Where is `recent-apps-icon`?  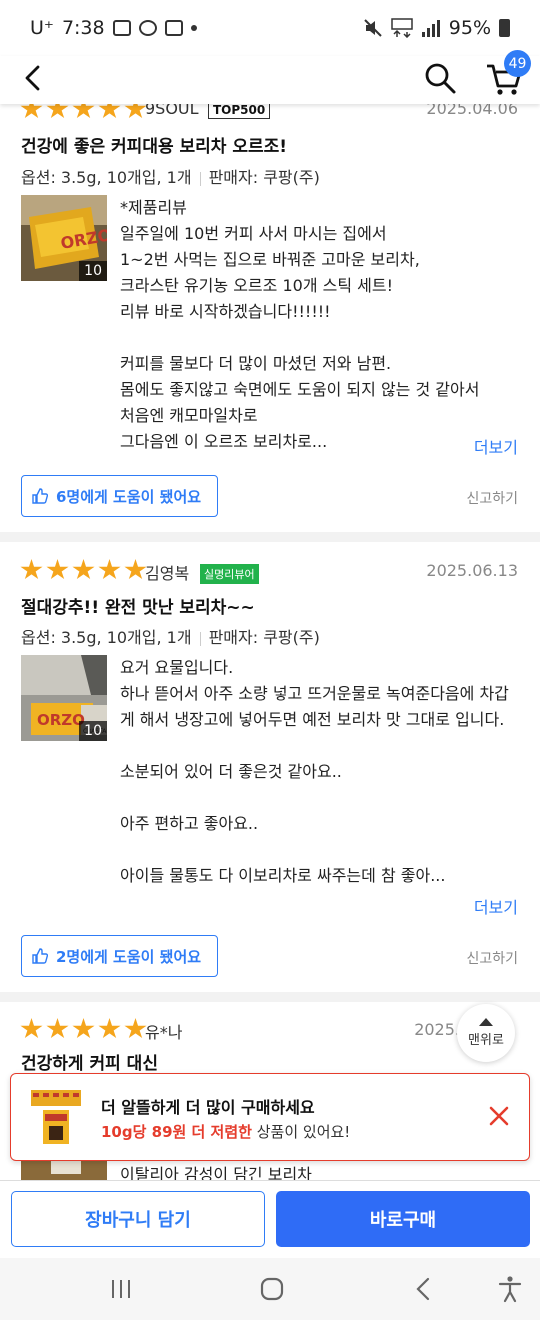 recent-apps-icon is located at coordinates (121, 1289).